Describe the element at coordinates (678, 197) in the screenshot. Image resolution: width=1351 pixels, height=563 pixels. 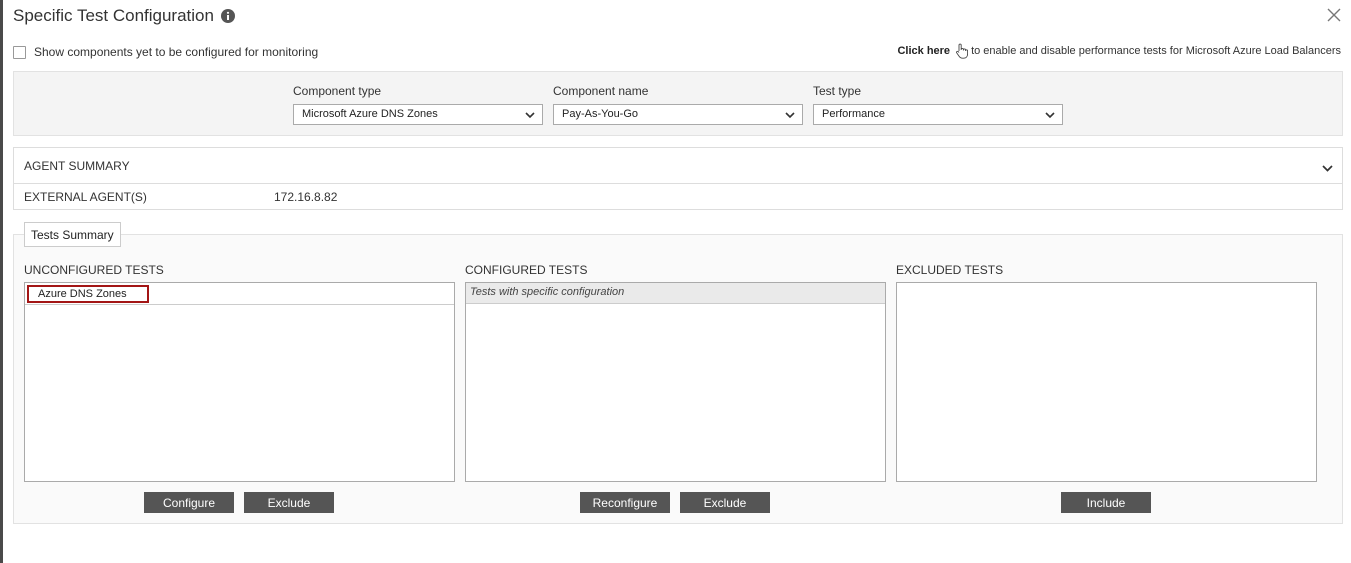
I see `external-agent-row: EXTERNAL AGENT(S) 172.16.8.82` at that location.